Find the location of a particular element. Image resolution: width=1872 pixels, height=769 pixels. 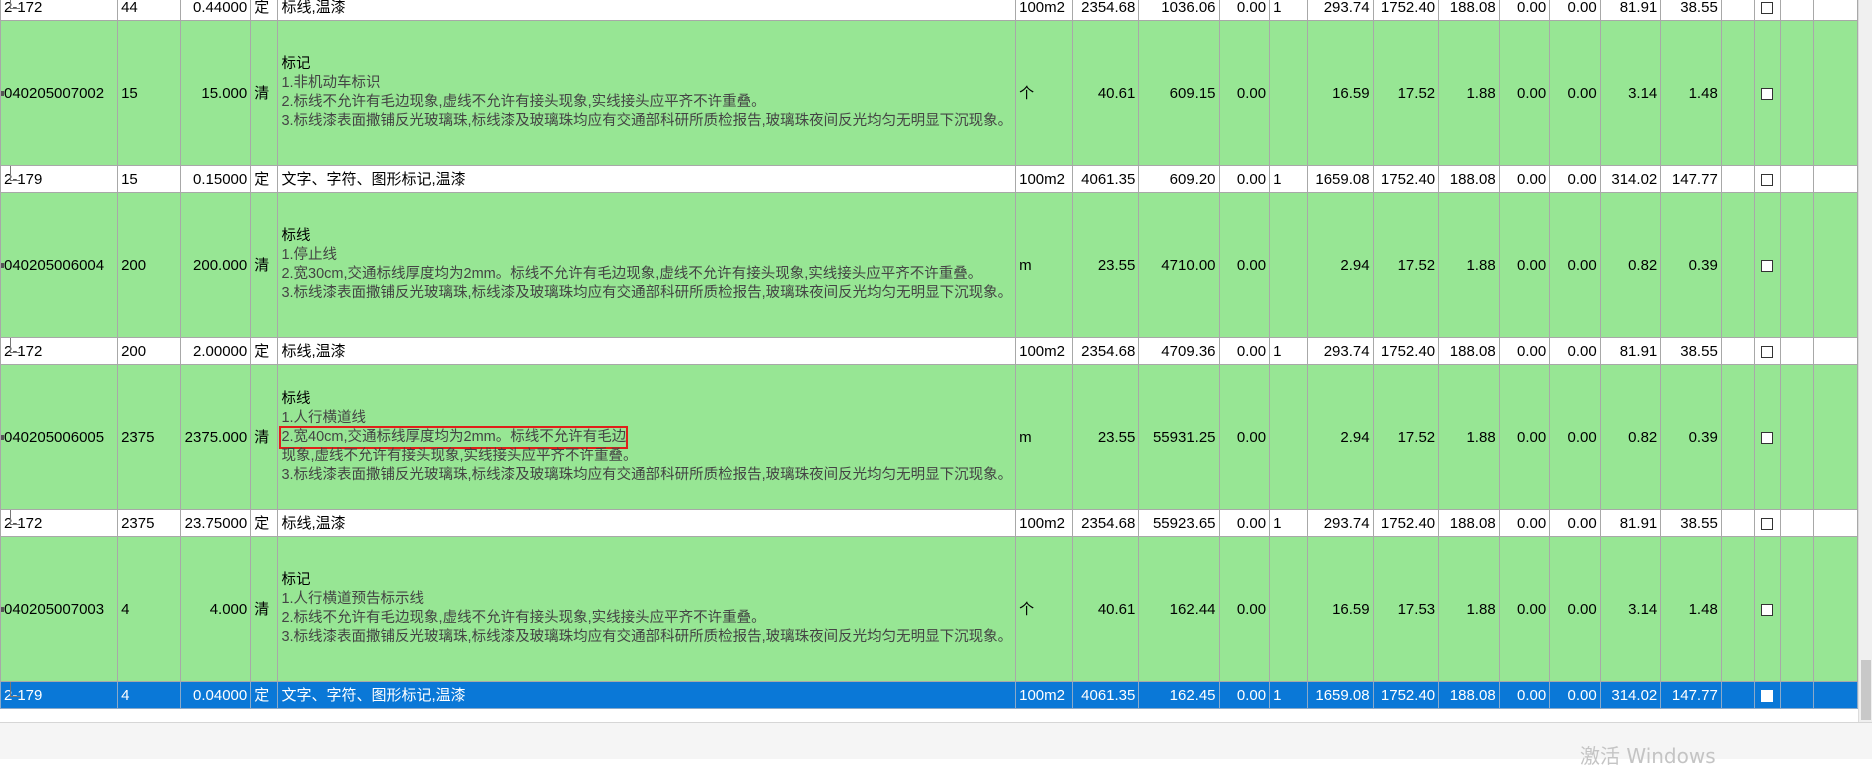

quantity-cell: 23.75000 is located at coordinates (215, 523).